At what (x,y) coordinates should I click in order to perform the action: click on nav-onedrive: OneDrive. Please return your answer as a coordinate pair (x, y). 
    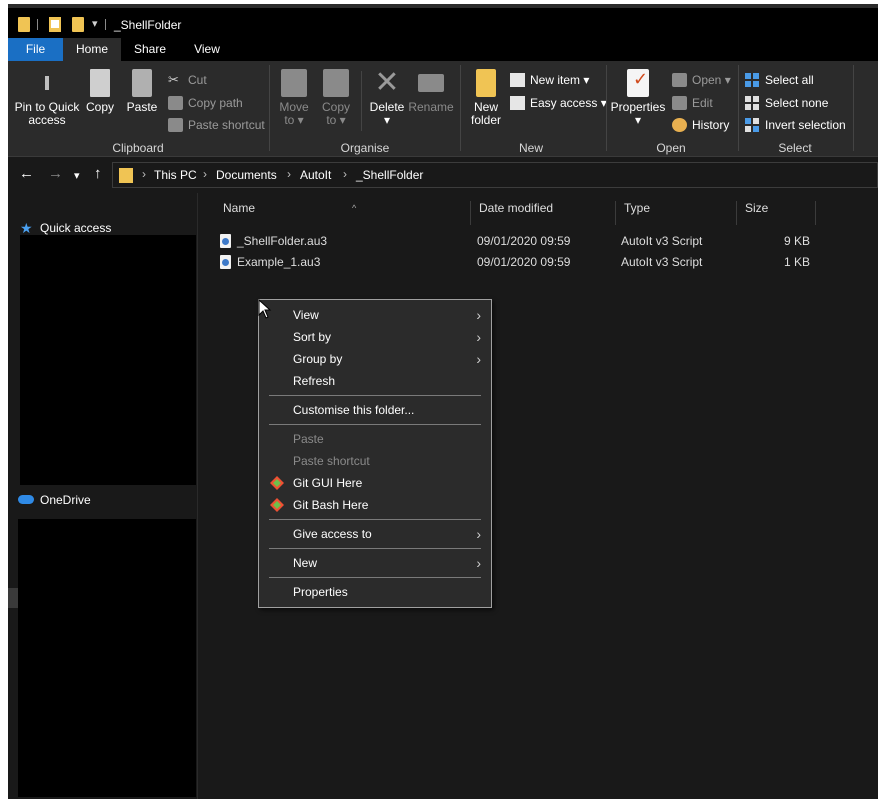
    Looking at the image, I should click on (54, 500).